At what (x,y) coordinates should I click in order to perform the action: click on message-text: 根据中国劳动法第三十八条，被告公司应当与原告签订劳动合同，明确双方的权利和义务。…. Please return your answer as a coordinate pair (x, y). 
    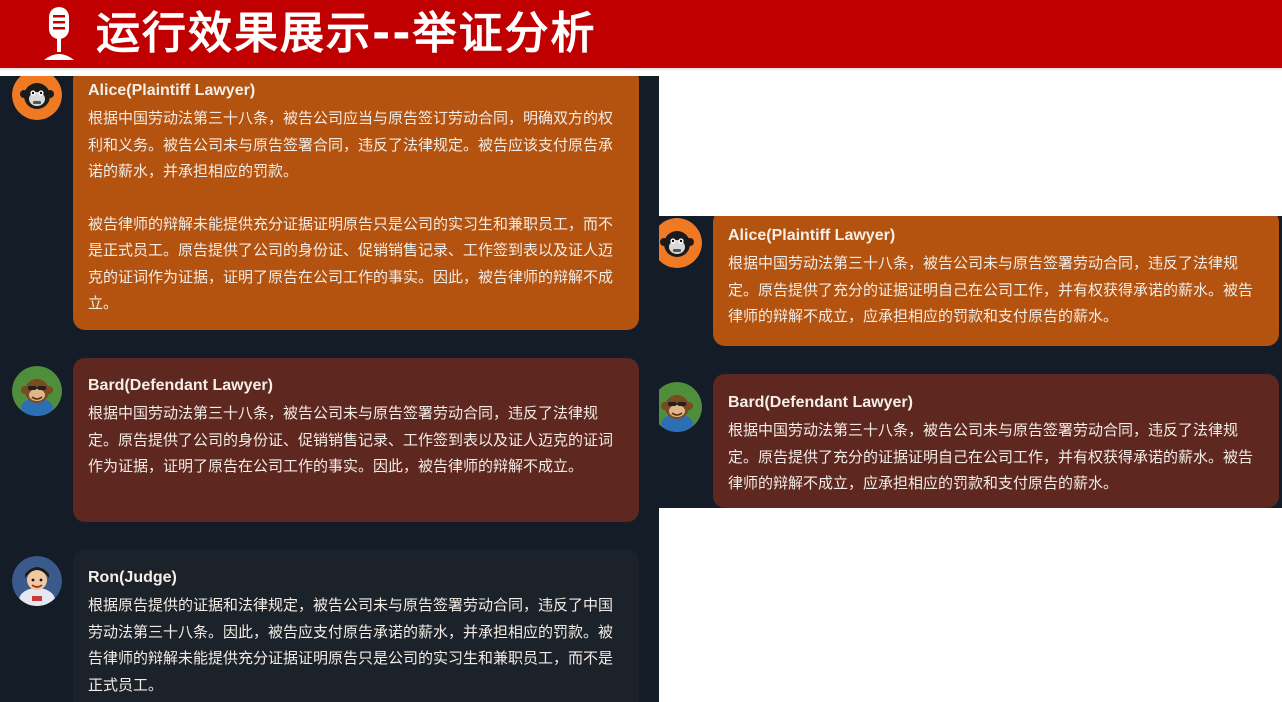
    Looking at the image, I should click on (351, 144).